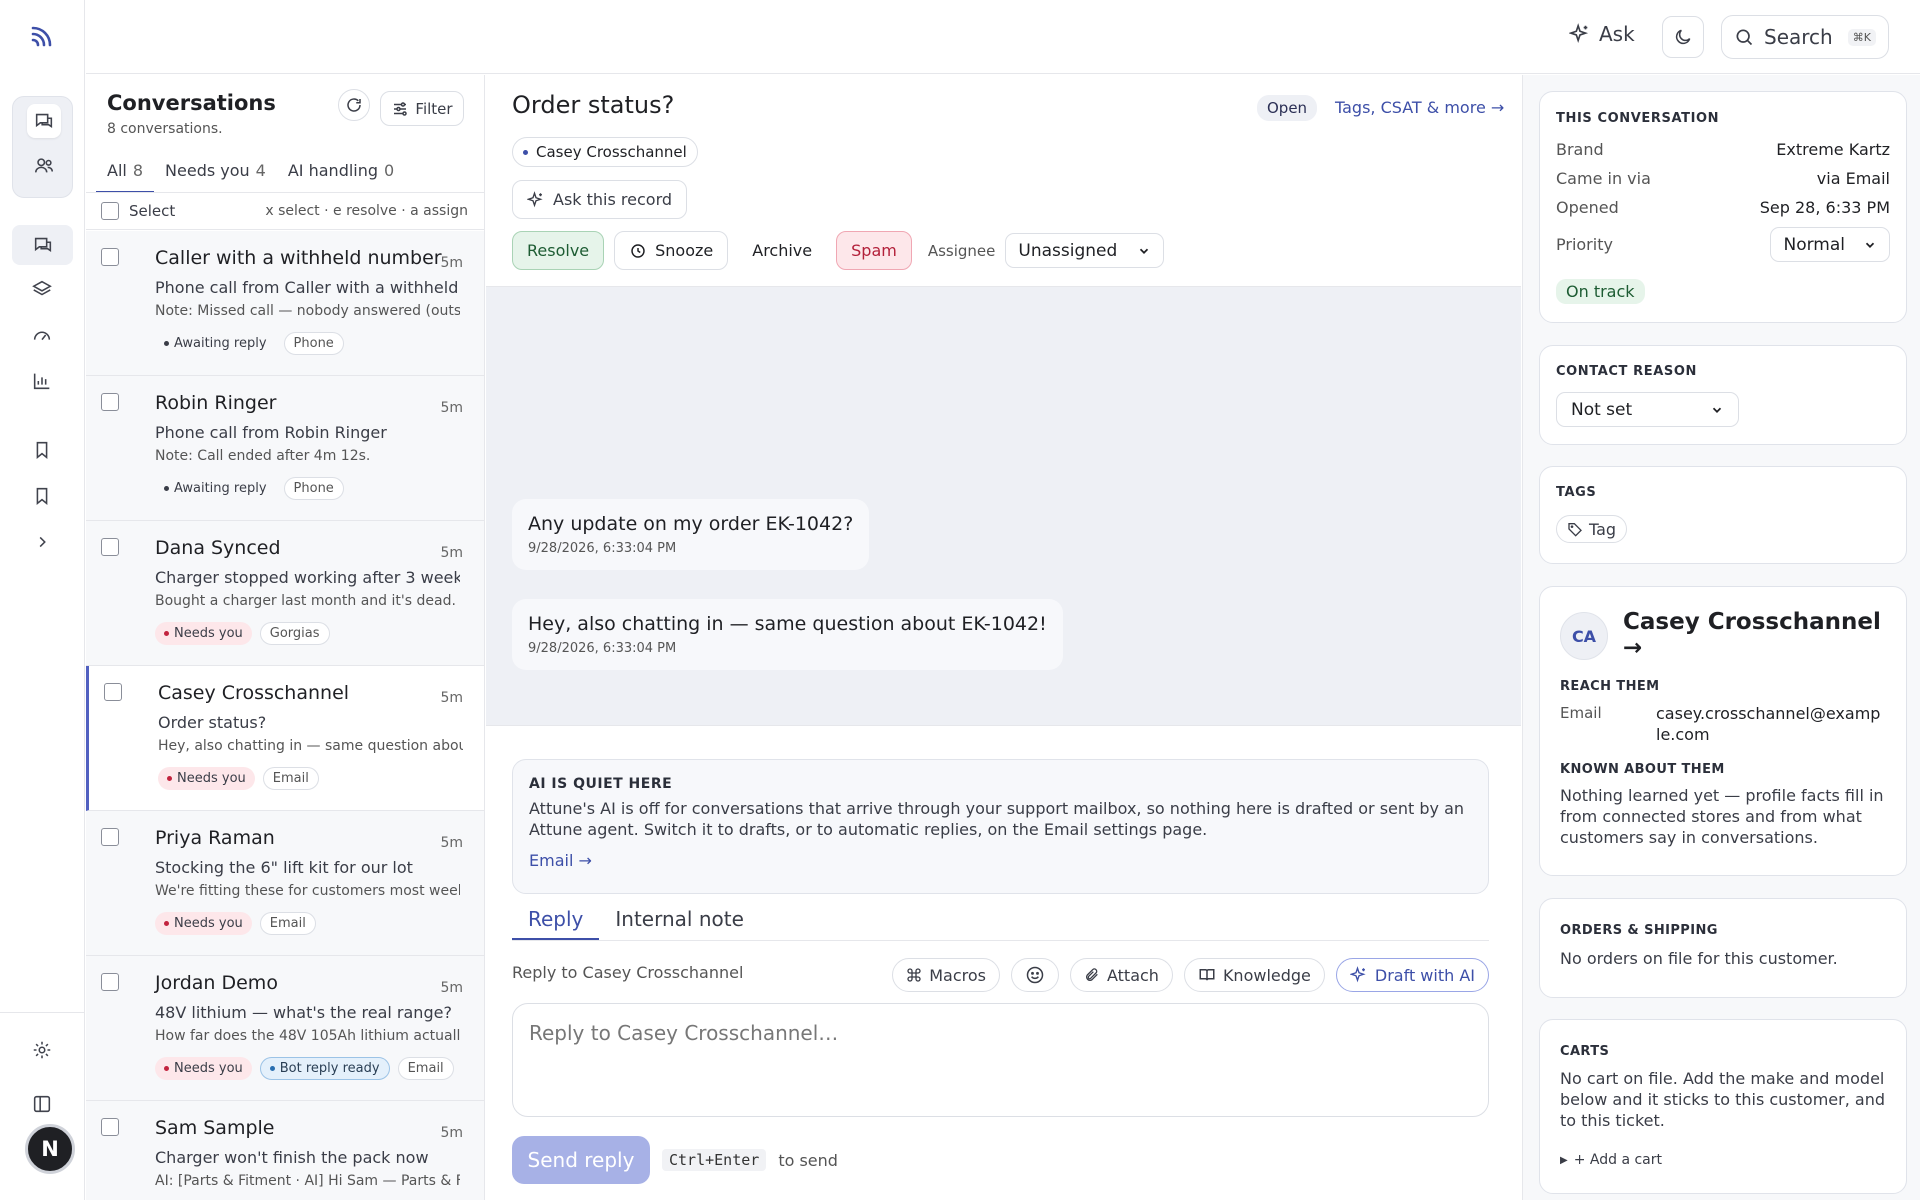 The width and height of the screenshot is (1920, 1200). What do you see at coordinates (1592, 529) in the screenshot?
I see `add-tag-button: Tag` at bounding box center [1592, 529].